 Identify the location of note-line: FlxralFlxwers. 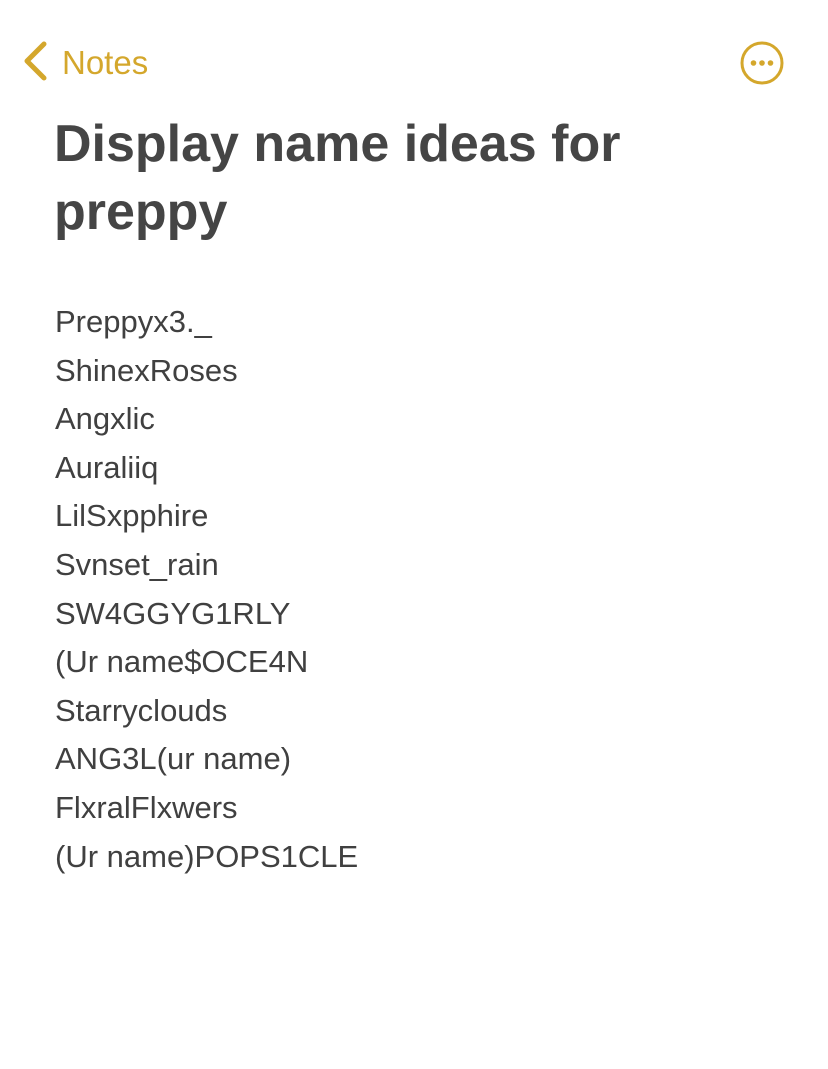
(146, 807).